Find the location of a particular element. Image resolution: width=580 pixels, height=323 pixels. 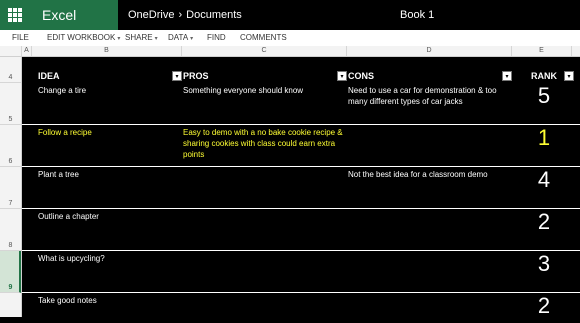

header-rank: RANK is located at coordinates (544, 76).